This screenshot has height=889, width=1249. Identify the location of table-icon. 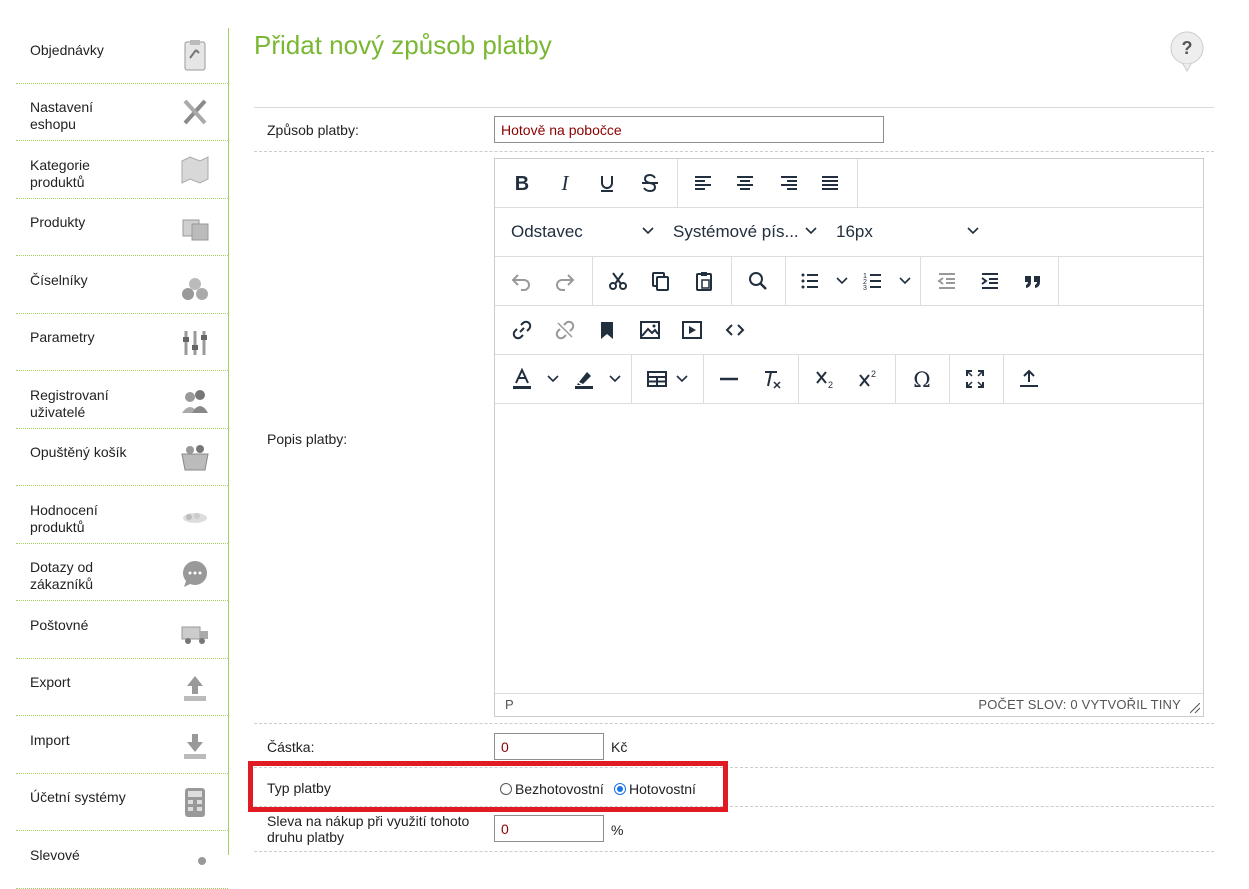
(657, 379).